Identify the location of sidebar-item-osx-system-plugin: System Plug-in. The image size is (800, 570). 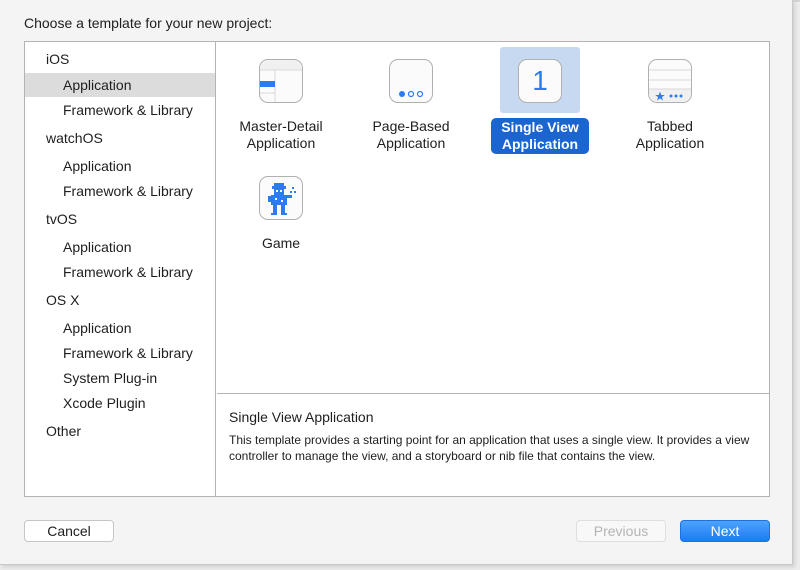
(120, 378).